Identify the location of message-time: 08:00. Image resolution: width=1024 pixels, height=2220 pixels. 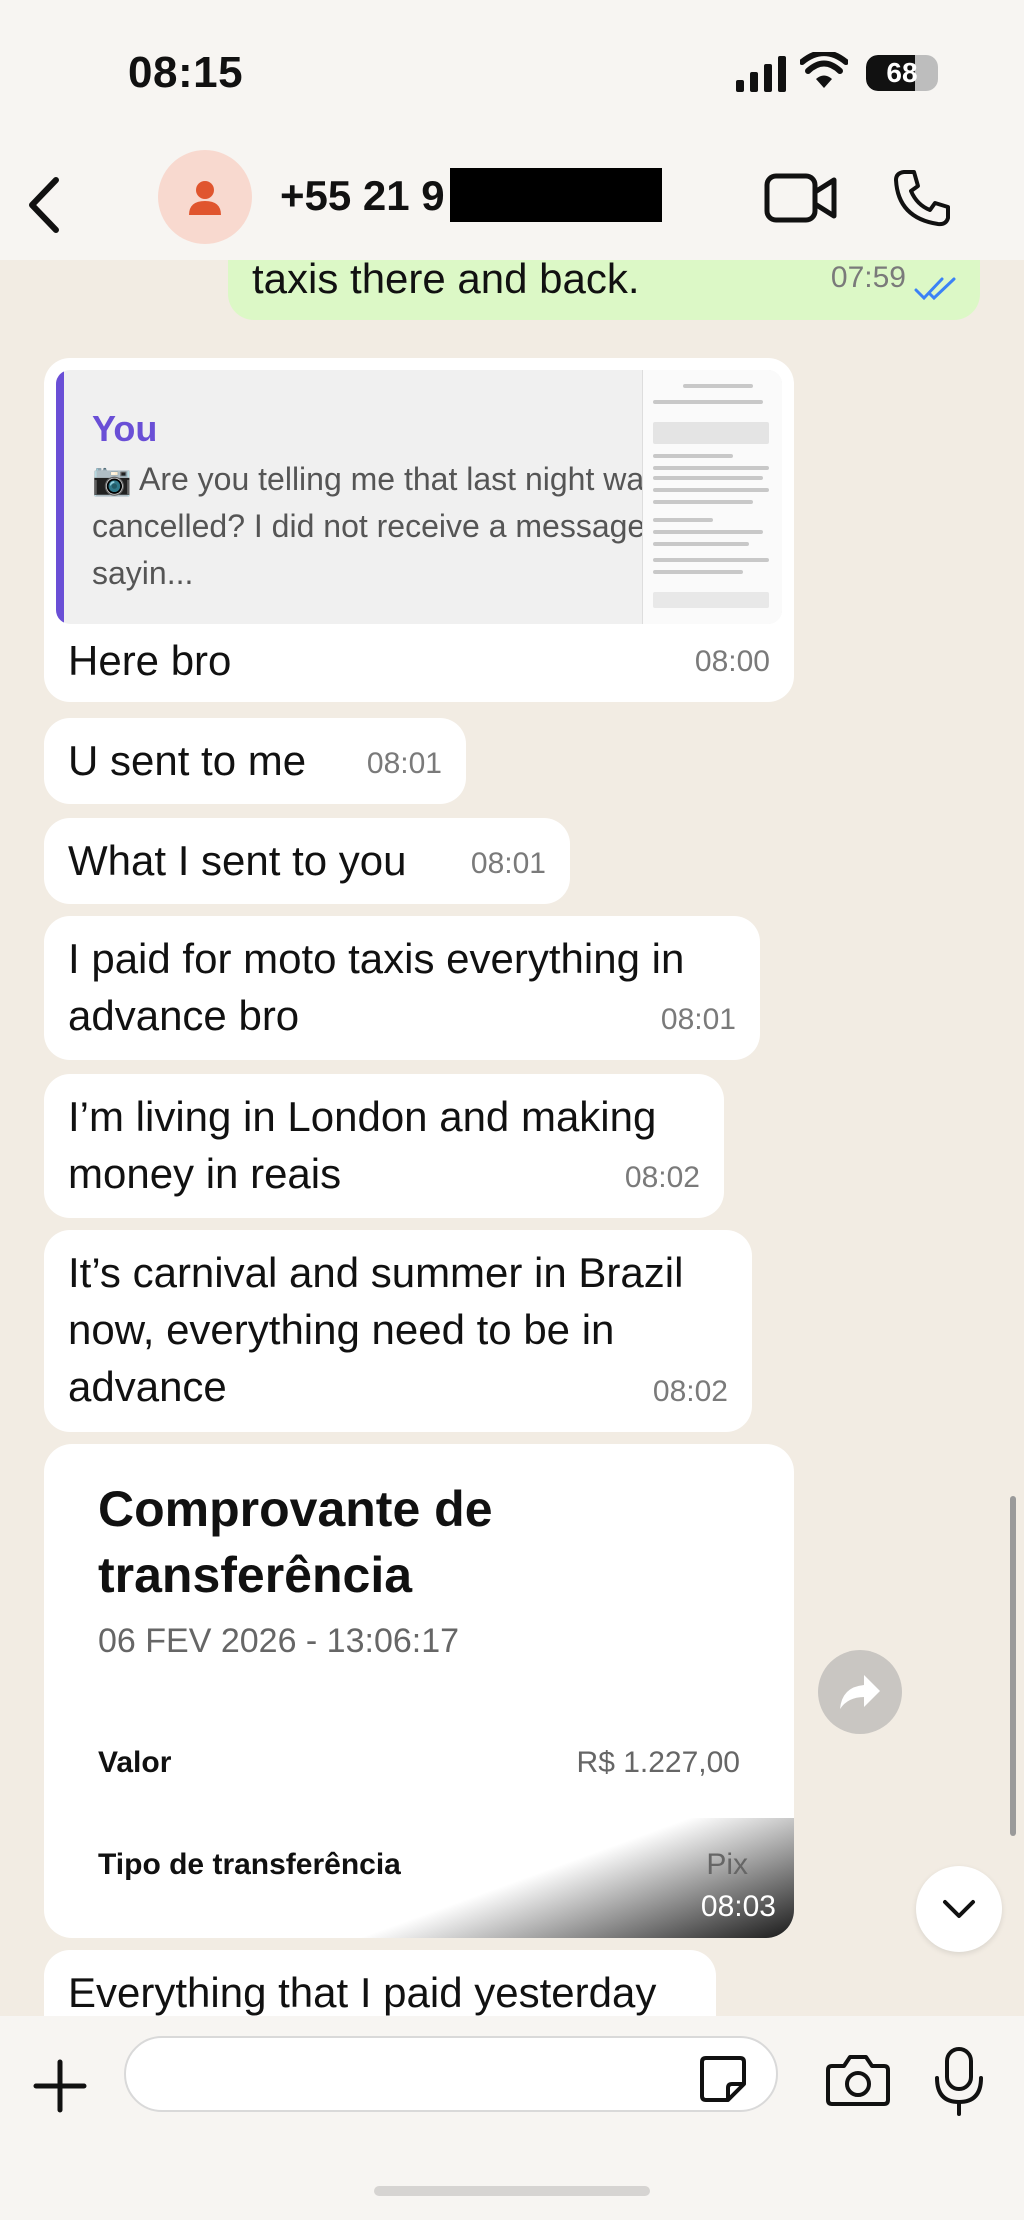
(732, 661).